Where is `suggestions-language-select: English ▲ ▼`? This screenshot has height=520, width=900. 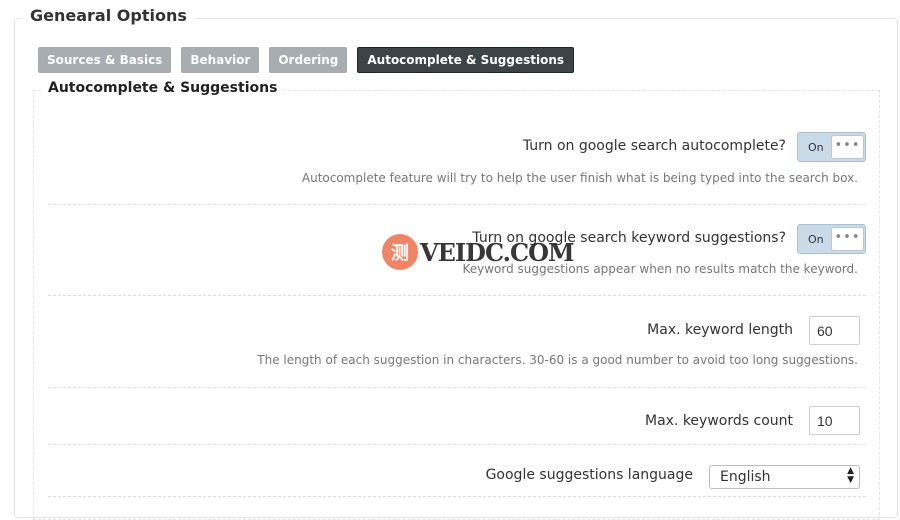 suggestions-language-select: English ▲ ▼ is located at coordinates (784, 477).